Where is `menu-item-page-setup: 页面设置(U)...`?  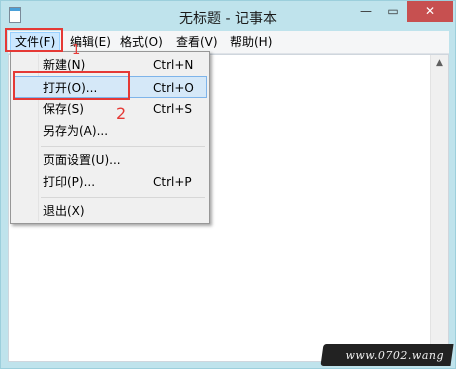 menu-item-page-setup: 页面设置(U)... is located at coordinates (110, 160).